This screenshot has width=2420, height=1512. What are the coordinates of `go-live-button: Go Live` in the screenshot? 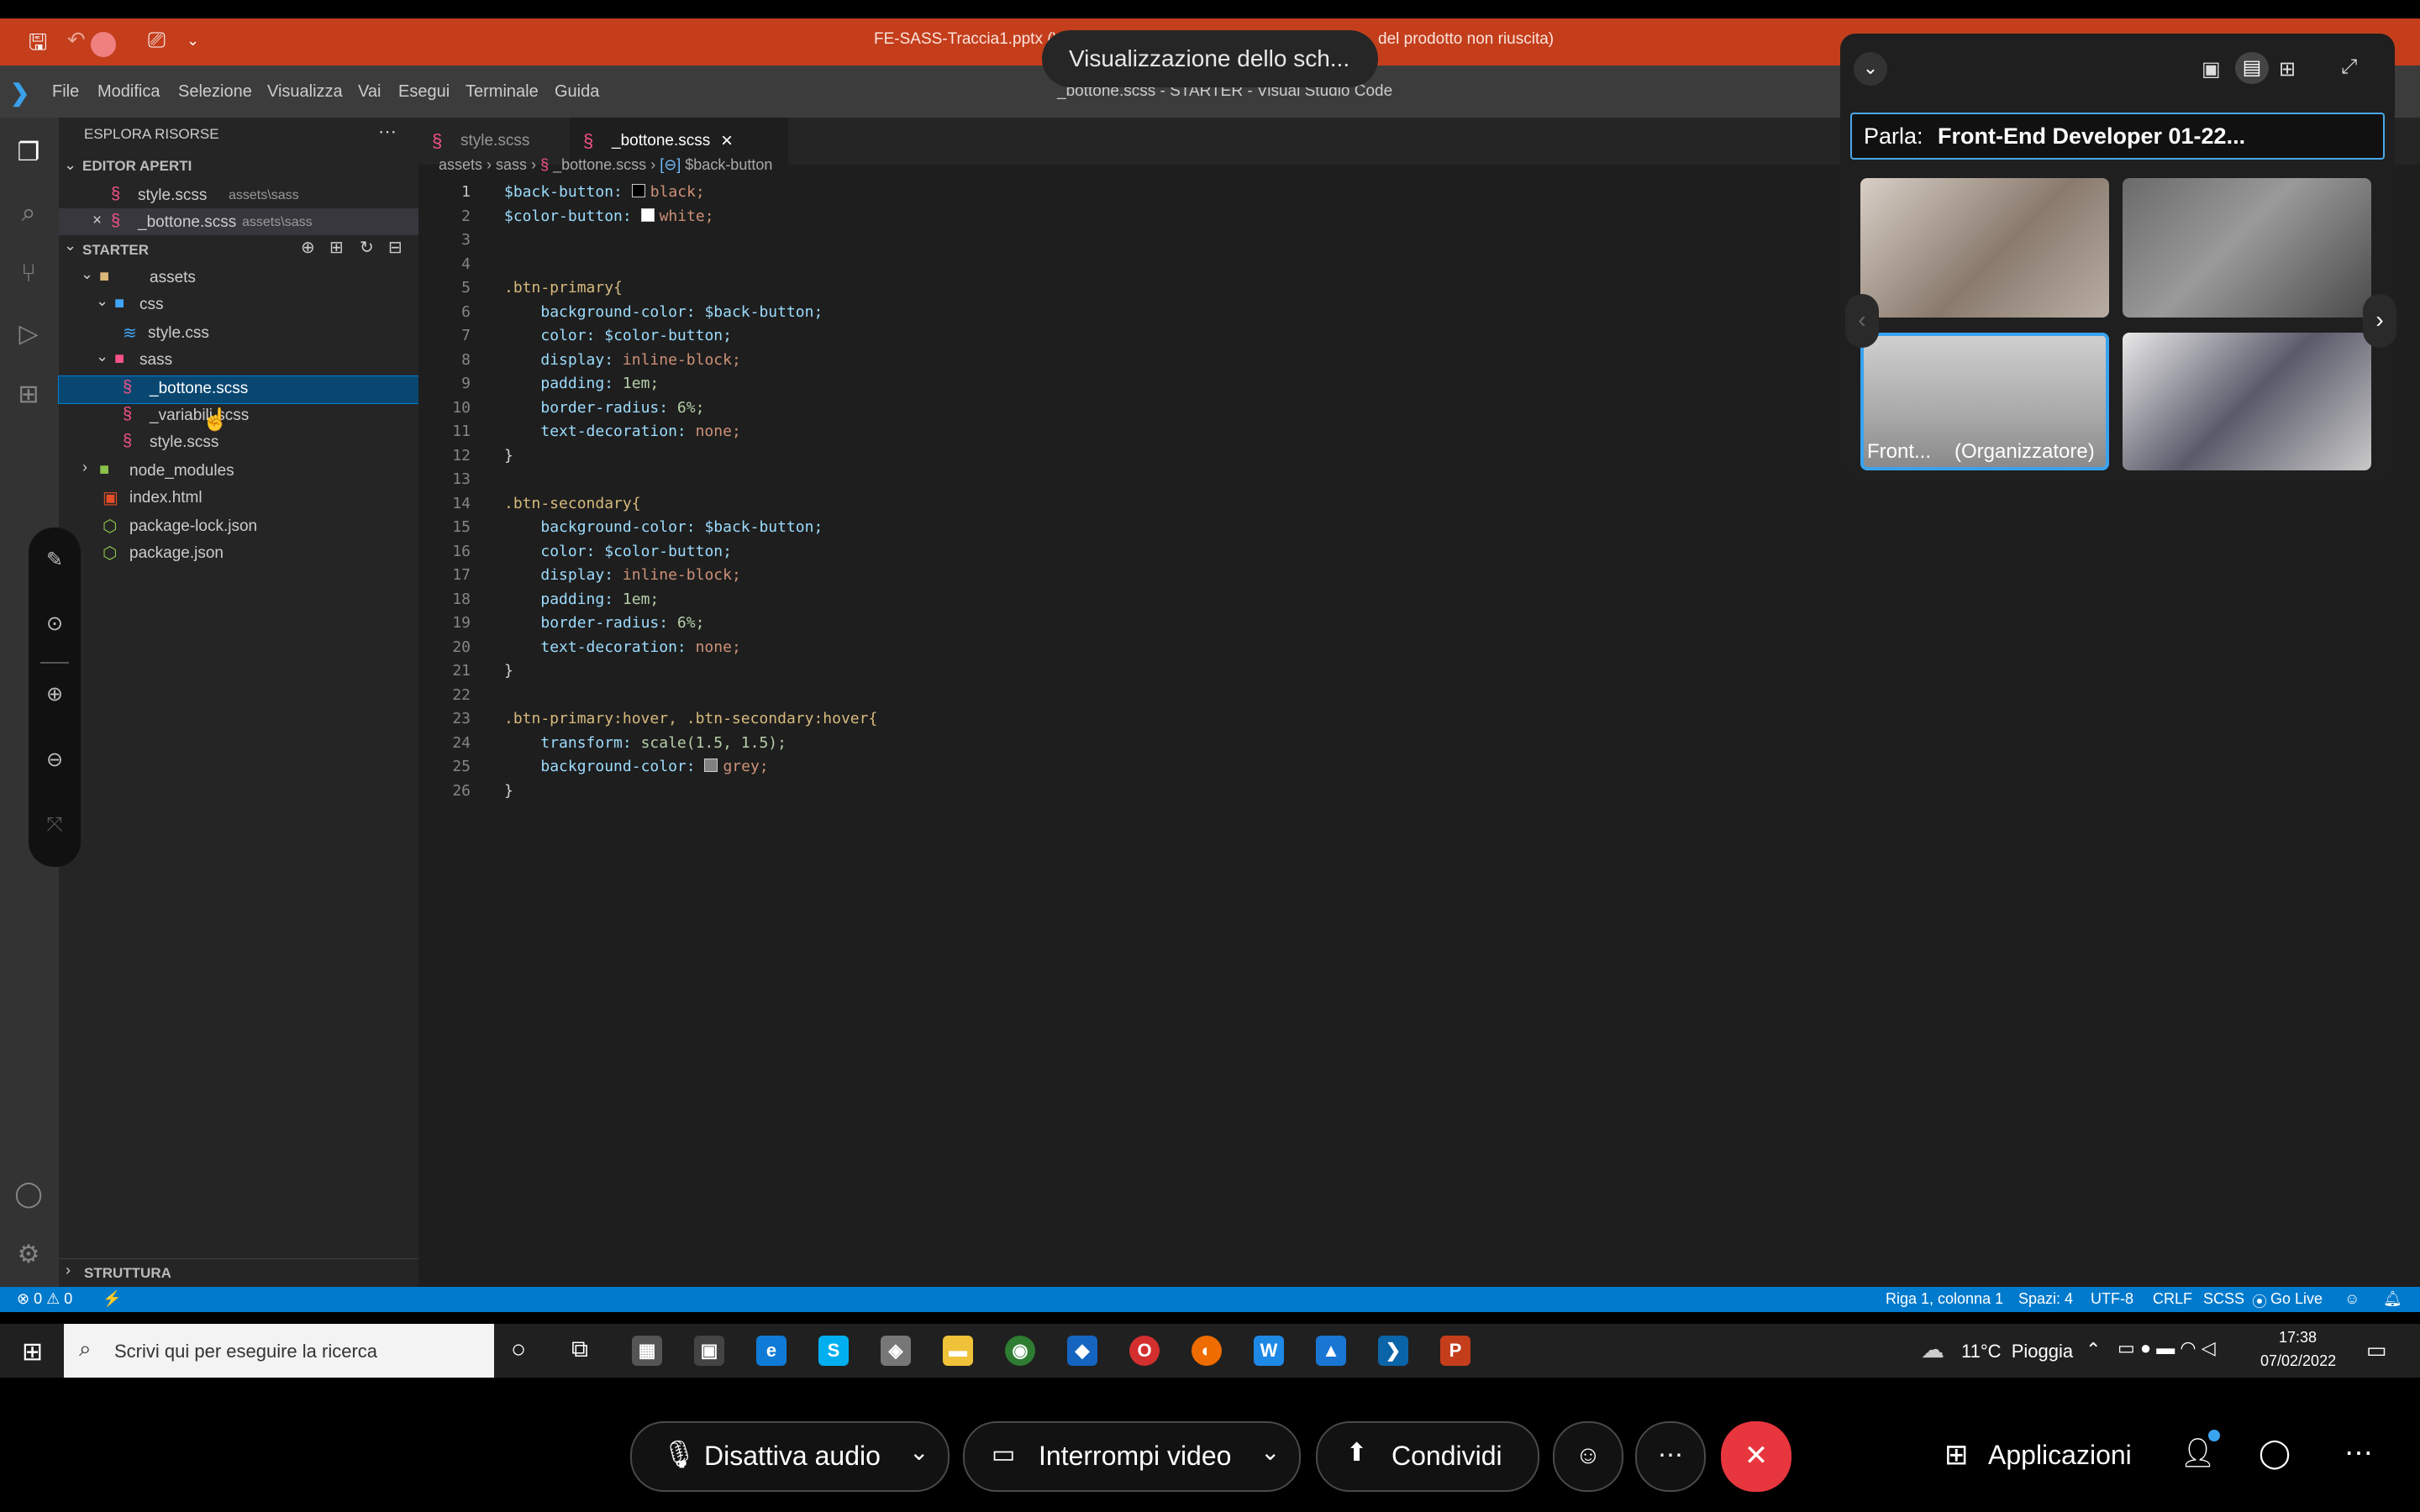 It's located at (2296, 1299).